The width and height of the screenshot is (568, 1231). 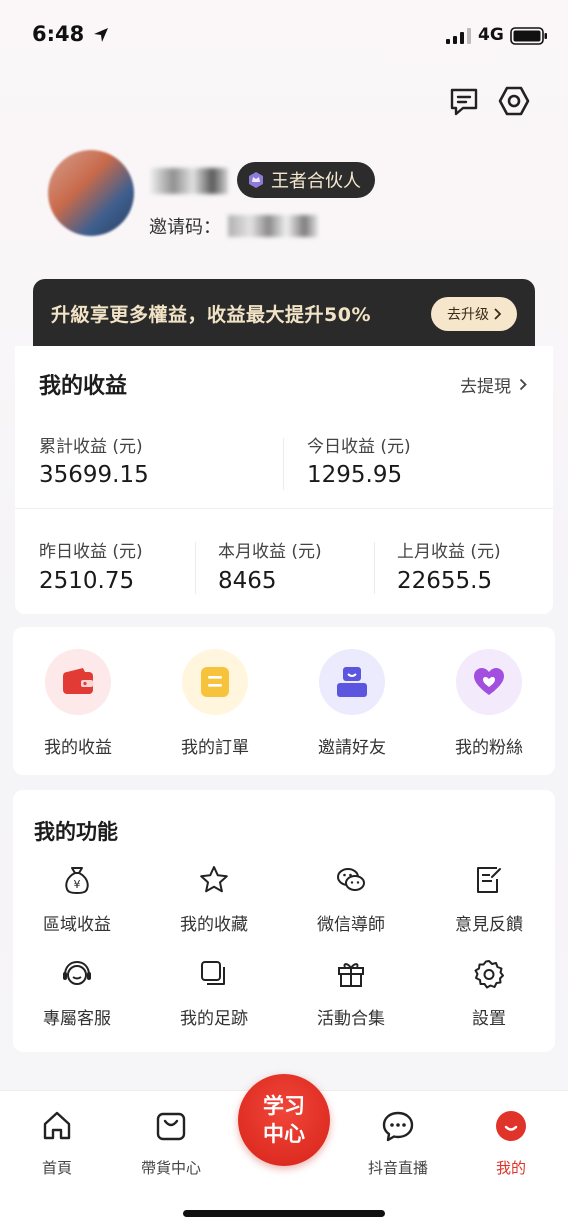 I want to click on feature-customer-service: 專屬客服, so click(x=77, y=993).